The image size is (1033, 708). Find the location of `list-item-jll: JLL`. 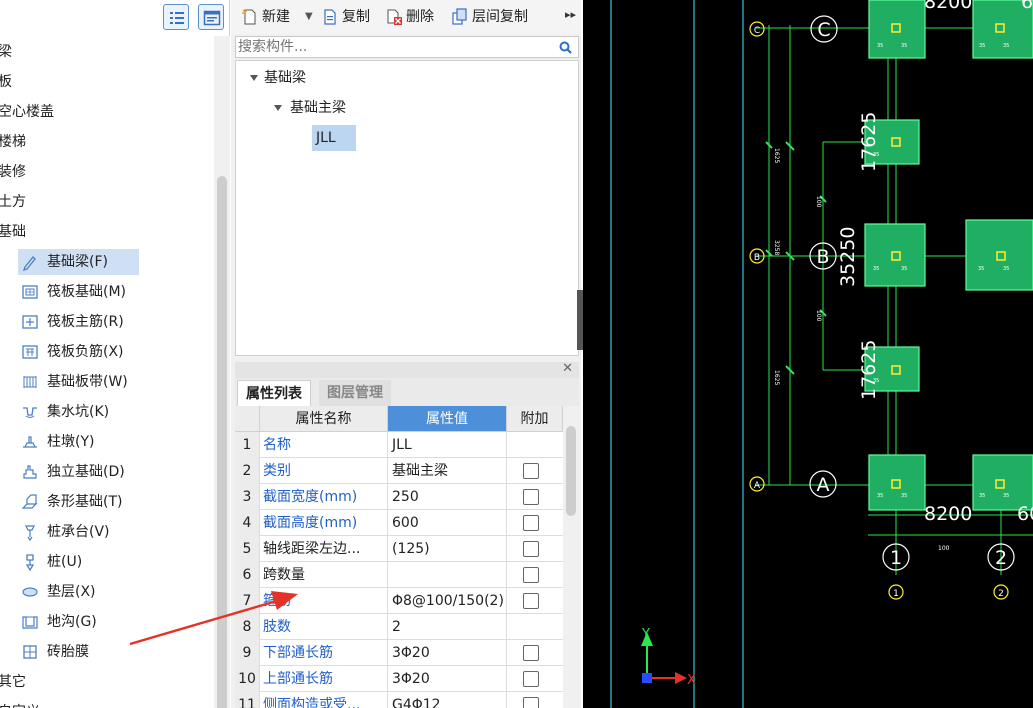

list-item-jll: JLL is located at coordinates (334, 138).